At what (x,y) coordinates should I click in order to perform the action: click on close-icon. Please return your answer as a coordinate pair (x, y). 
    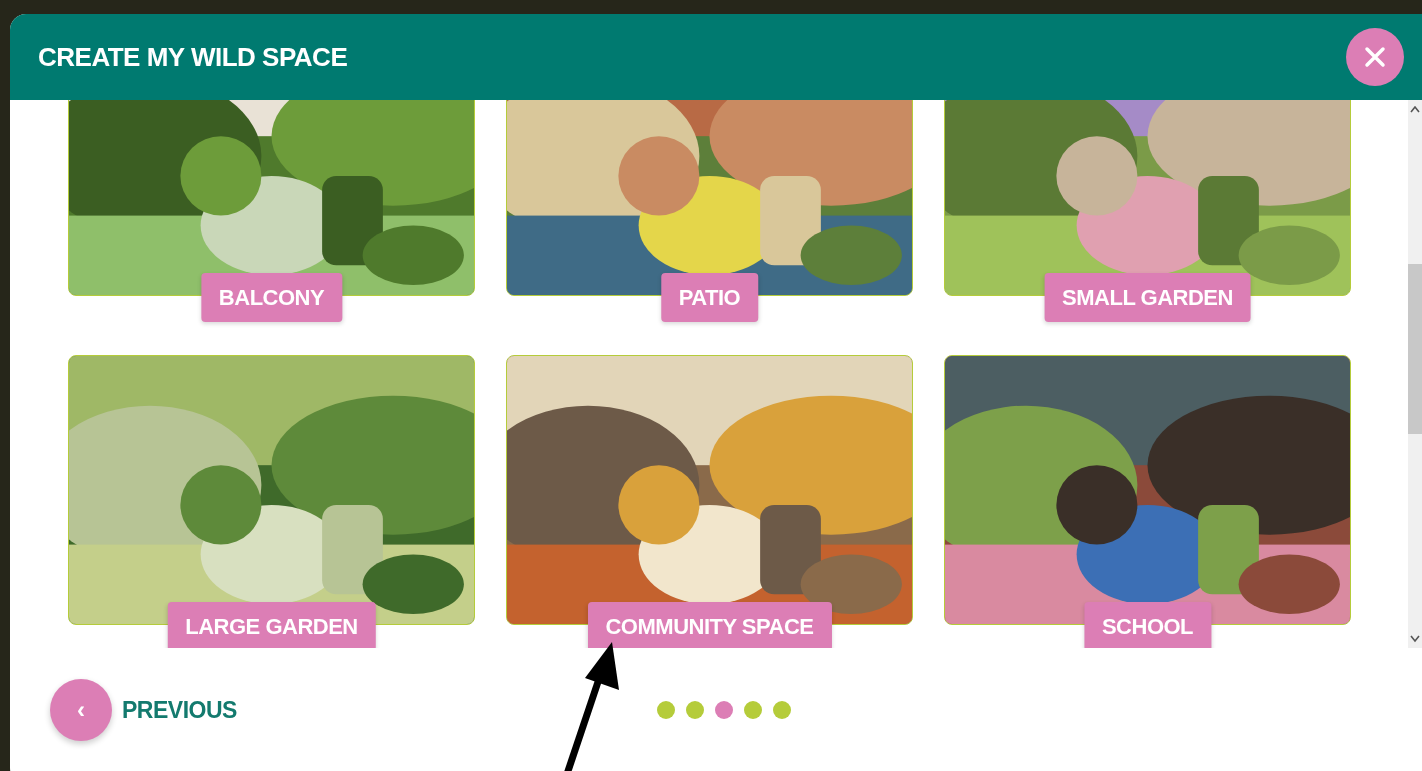
    Looking at the image, I should click on (1375, 57).